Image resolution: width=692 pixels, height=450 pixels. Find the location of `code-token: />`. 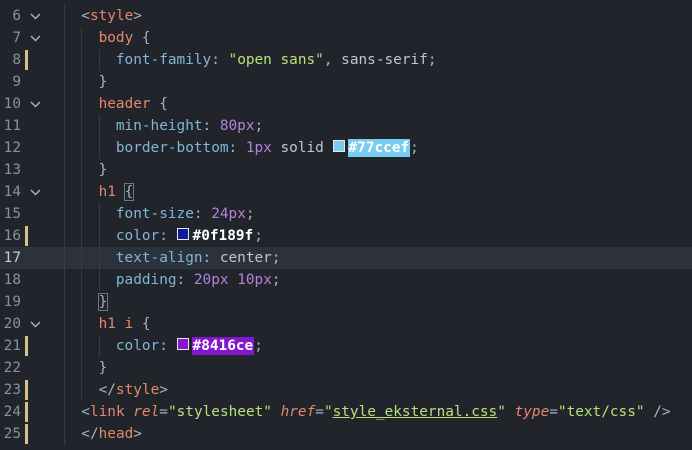

code-token: /> is located at coordinates (657, 412).